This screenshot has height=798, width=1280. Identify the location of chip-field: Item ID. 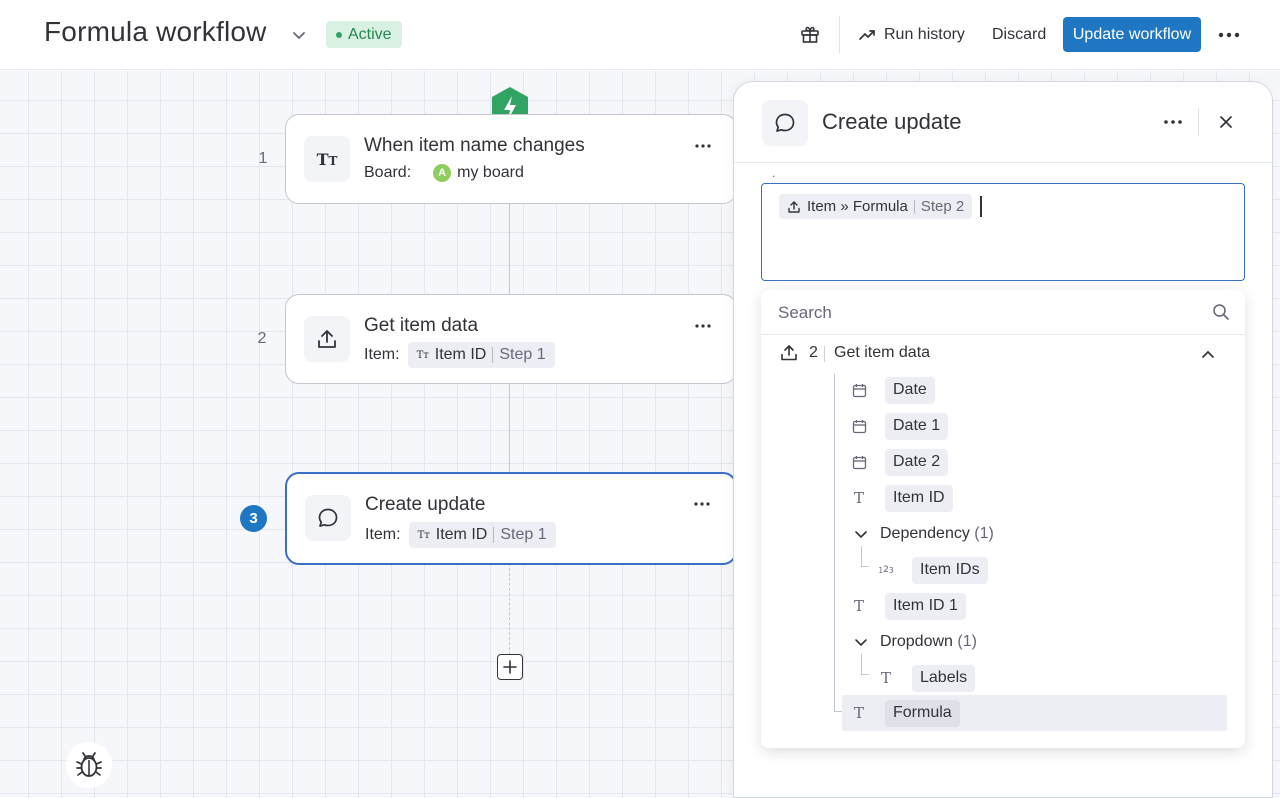
(461, 534).